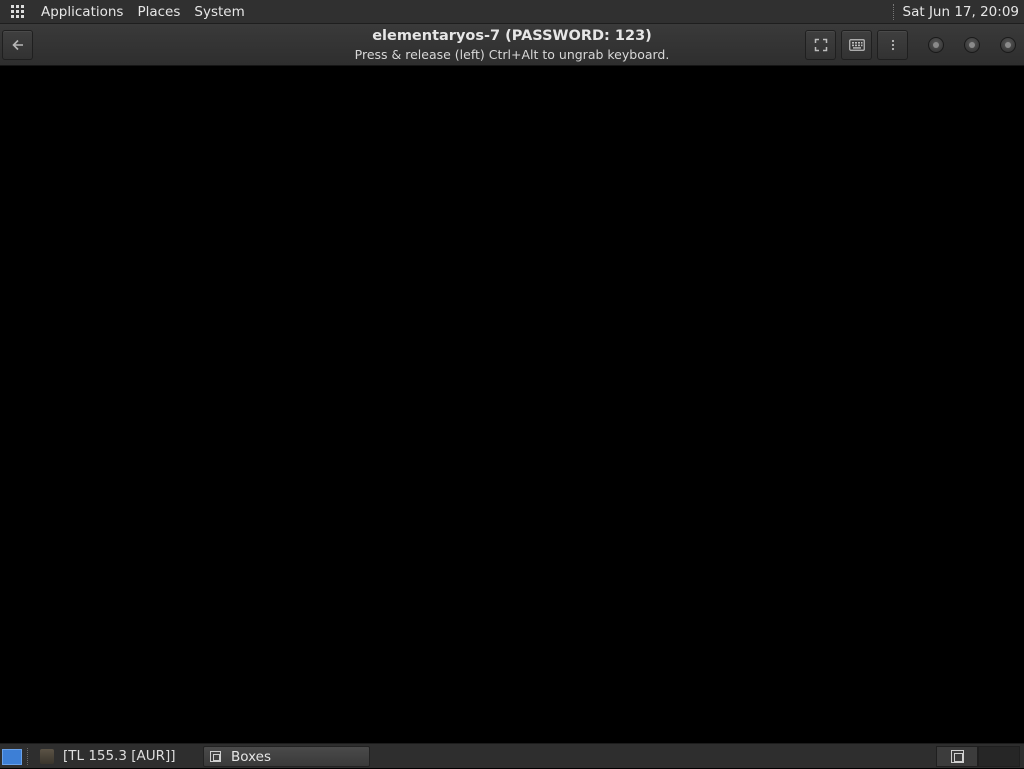 The width and height of the screenshot is (1024, 769). I want to click on minimize-icon, so click(936, 45).